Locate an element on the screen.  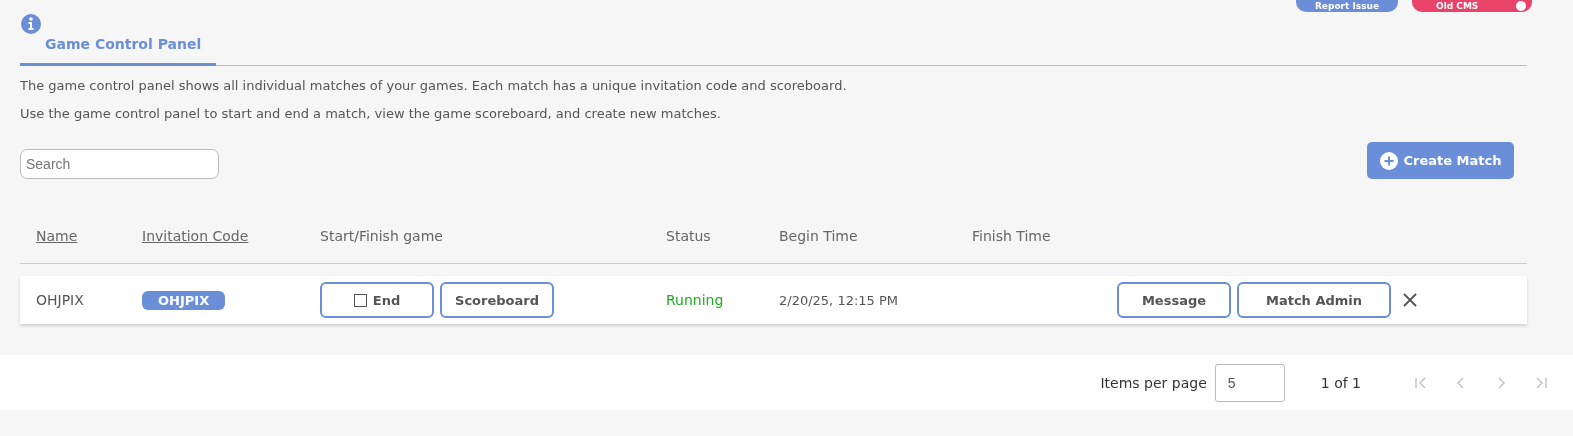
close-icon is located at coordinates (1410, 300).